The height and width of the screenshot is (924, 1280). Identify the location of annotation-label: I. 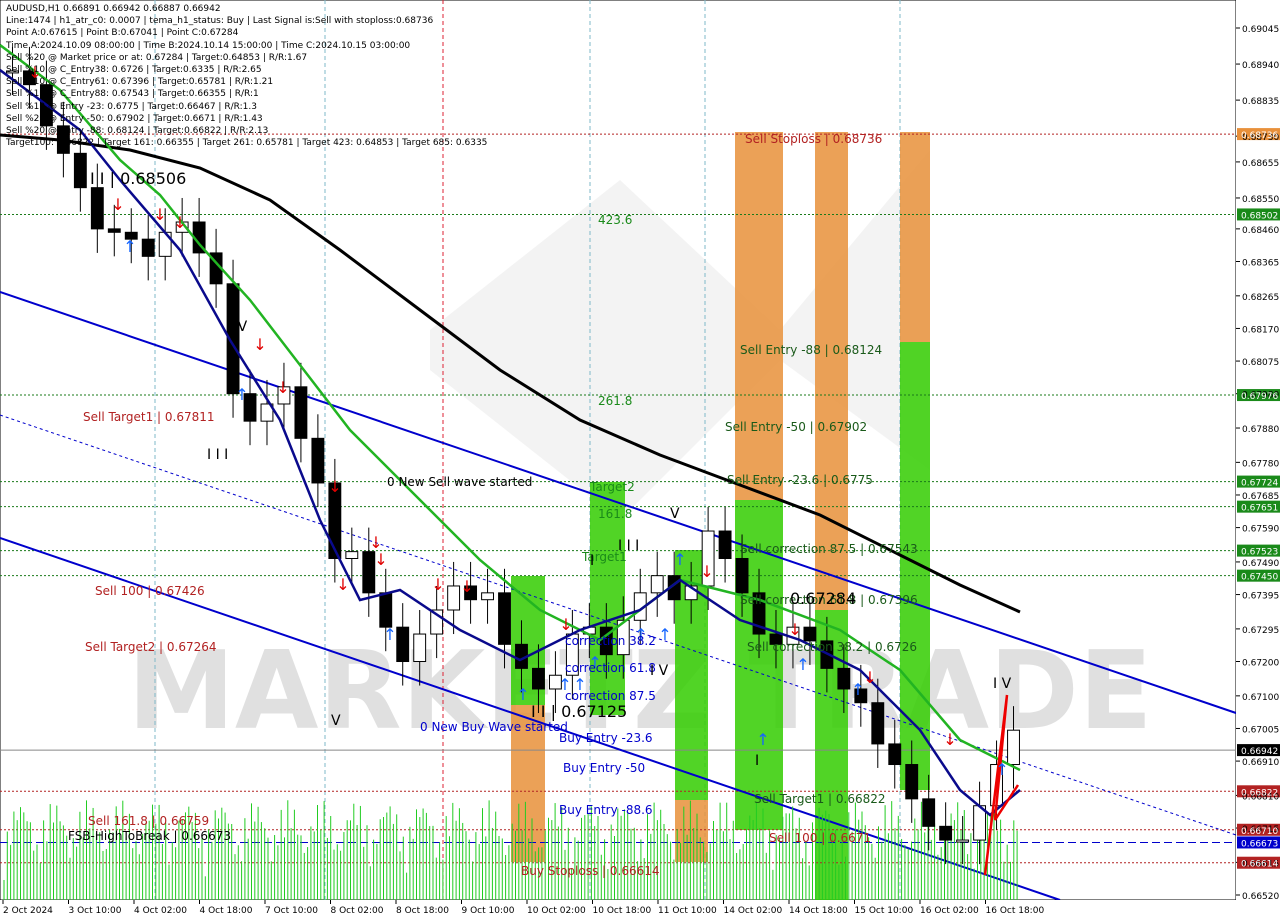
(592, 561).